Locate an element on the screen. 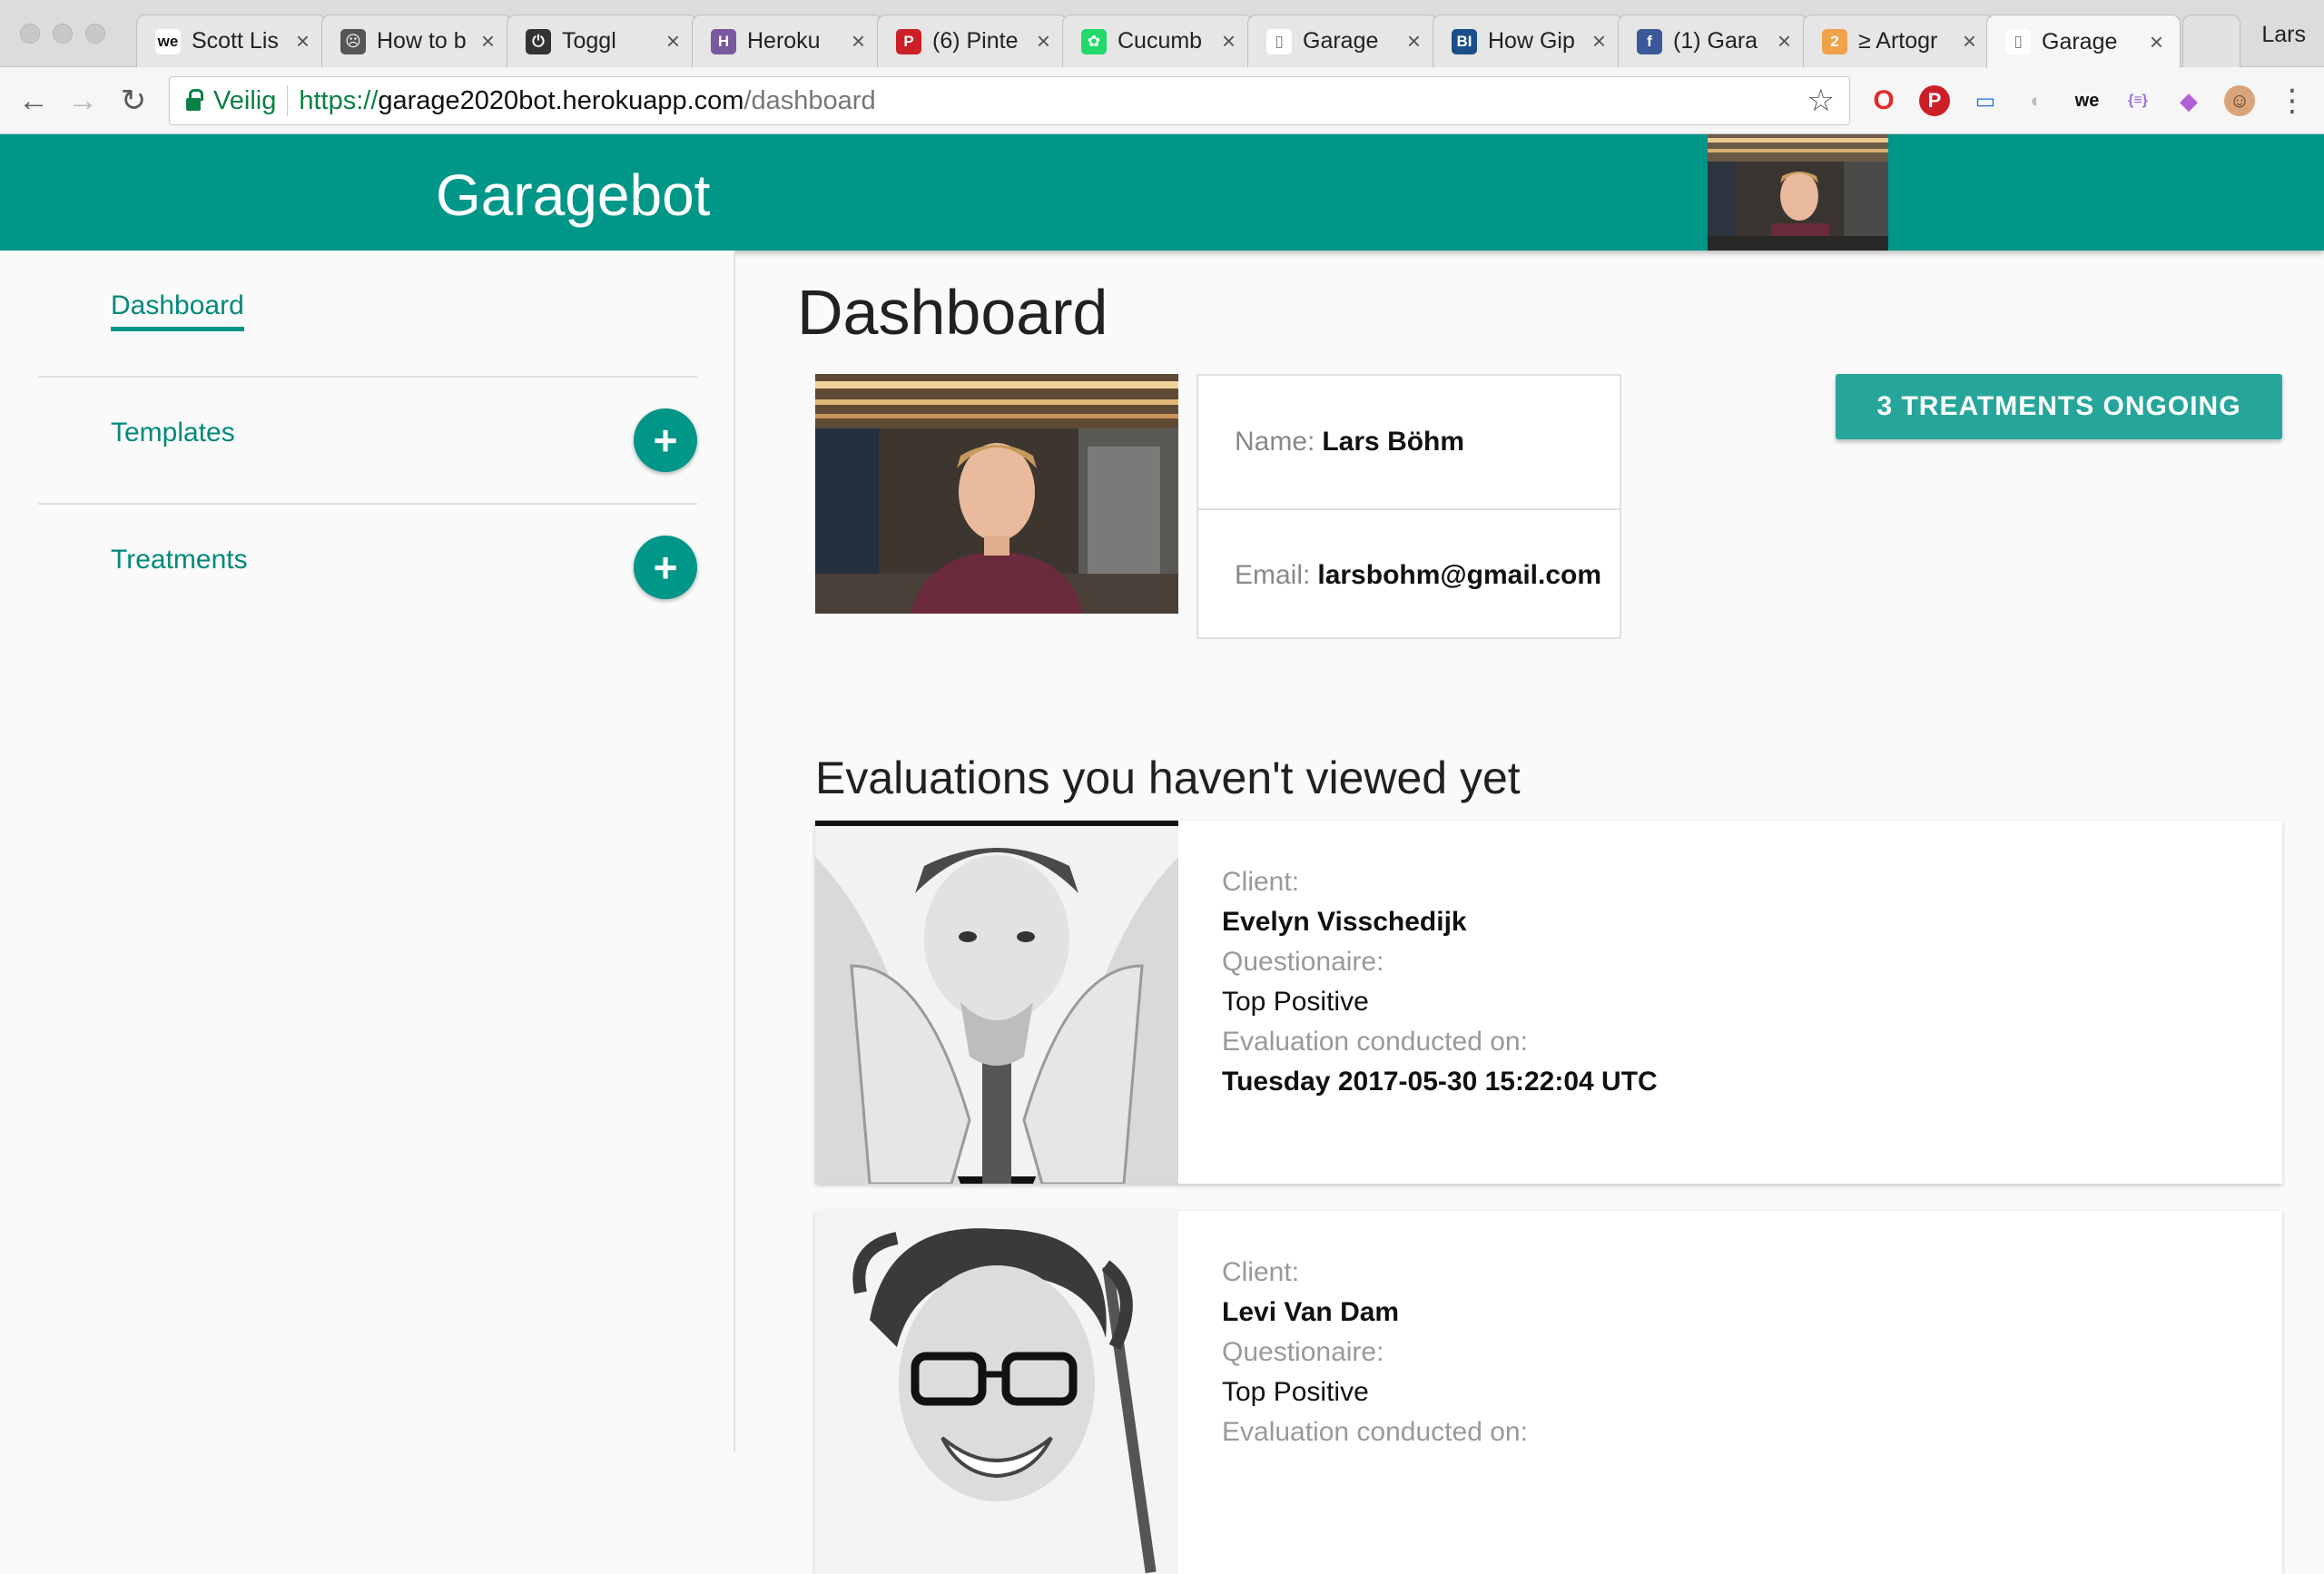 This screenshot has width=2324, height=1574. email-row: Email: larsbohm@gmail.com is located at coordinates (1409, 574).